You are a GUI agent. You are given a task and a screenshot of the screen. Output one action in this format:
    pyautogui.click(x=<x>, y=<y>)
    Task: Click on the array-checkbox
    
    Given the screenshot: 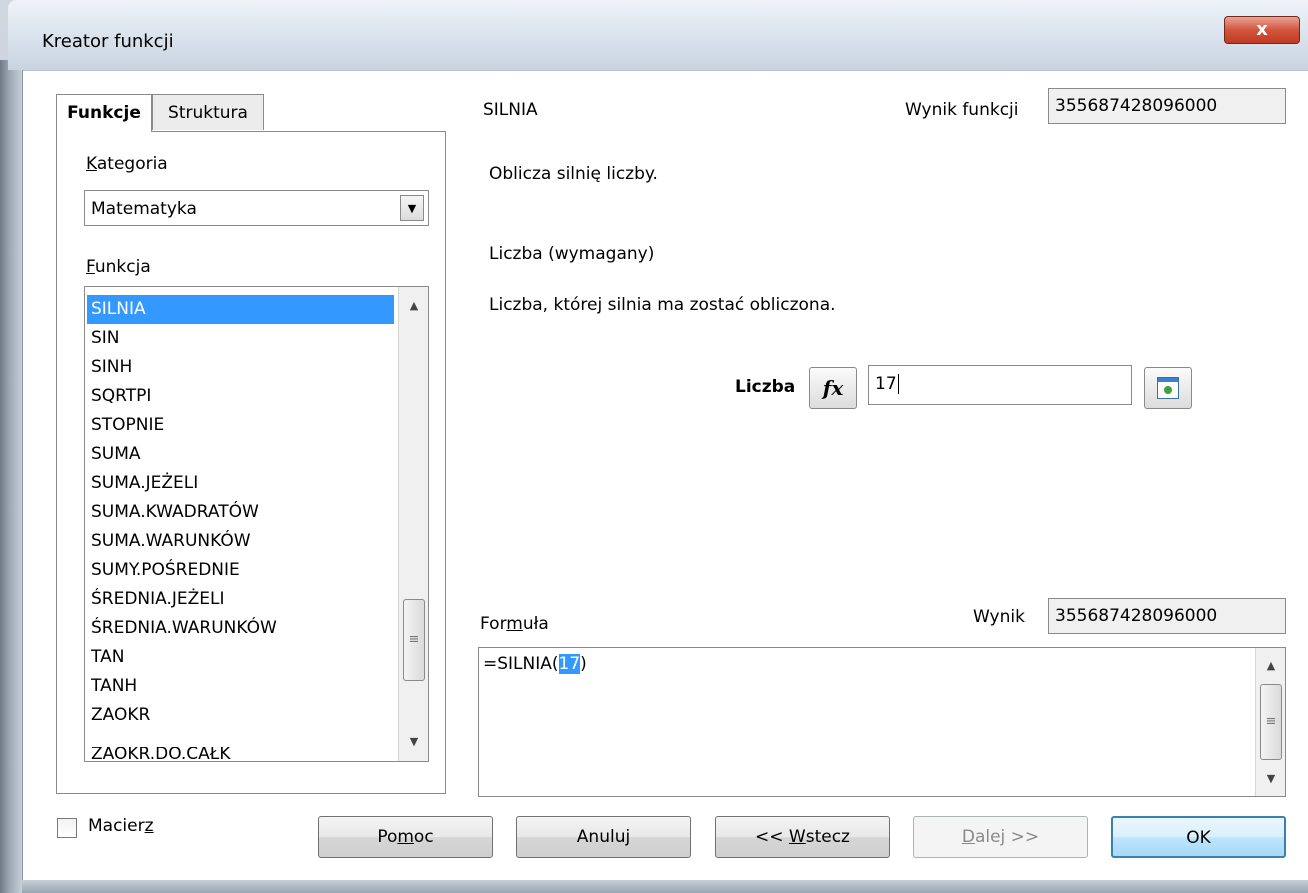 What is the action you would take?
    pyautogui.click(x=67, y=828)
    